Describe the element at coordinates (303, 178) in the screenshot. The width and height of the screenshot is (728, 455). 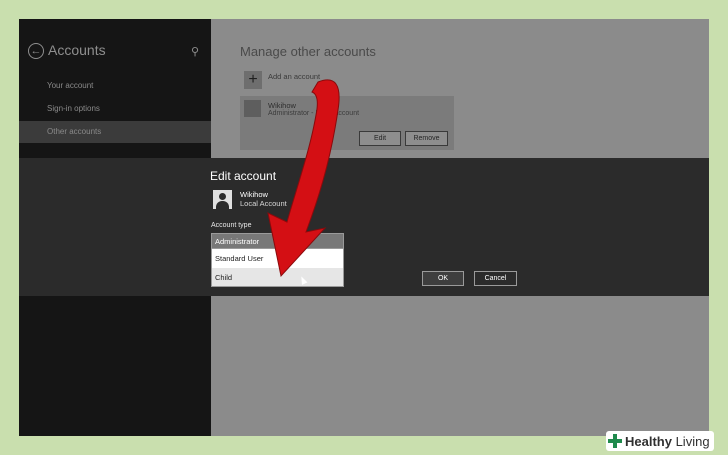
I see `annotation-arrow-icon` at that location.